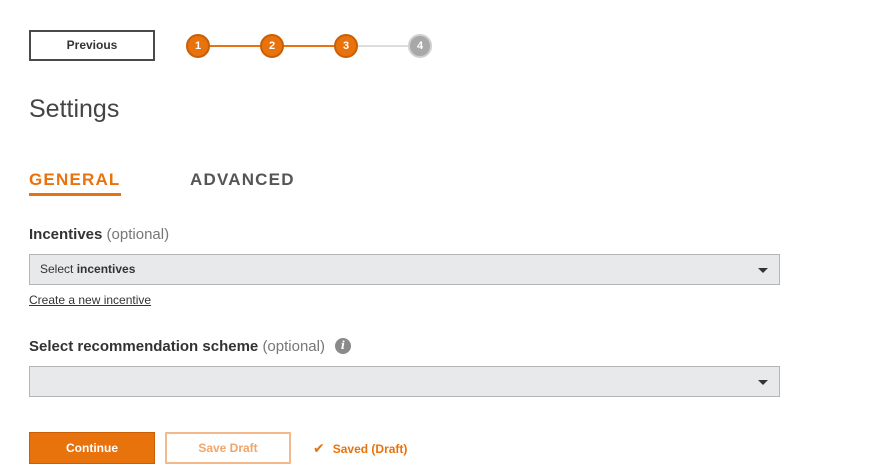  What do you see at coordinates (346, 46) in the screenshot?
I see `step-3: 3` at bounding box center [346, 46].